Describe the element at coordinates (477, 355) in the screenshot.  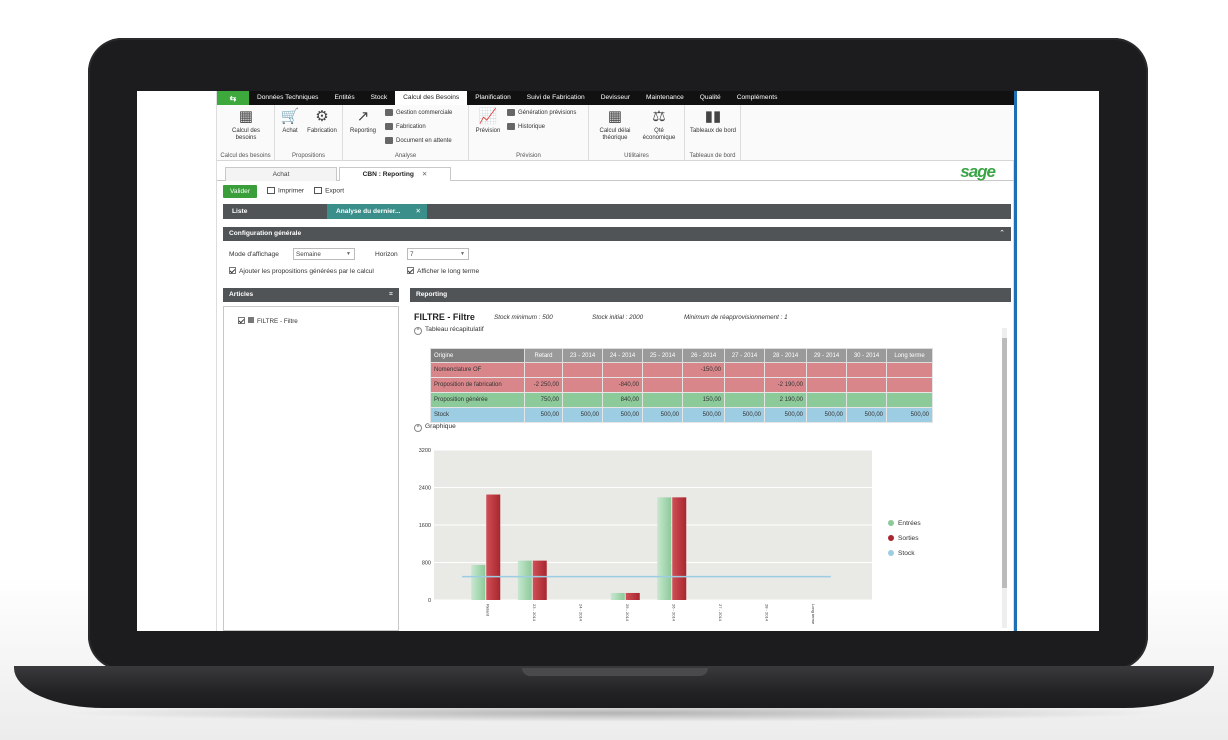
I see `column-header: Origine` at that location.